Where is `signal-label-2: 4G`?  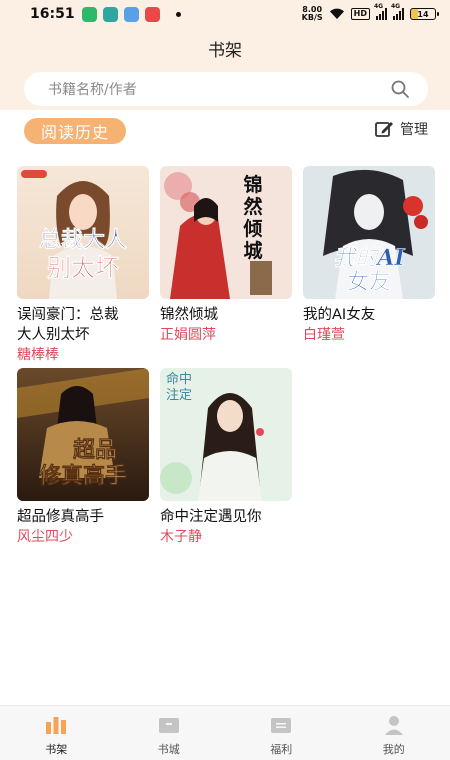
signal-label-2: 4G is located at coordinates (396, 6).